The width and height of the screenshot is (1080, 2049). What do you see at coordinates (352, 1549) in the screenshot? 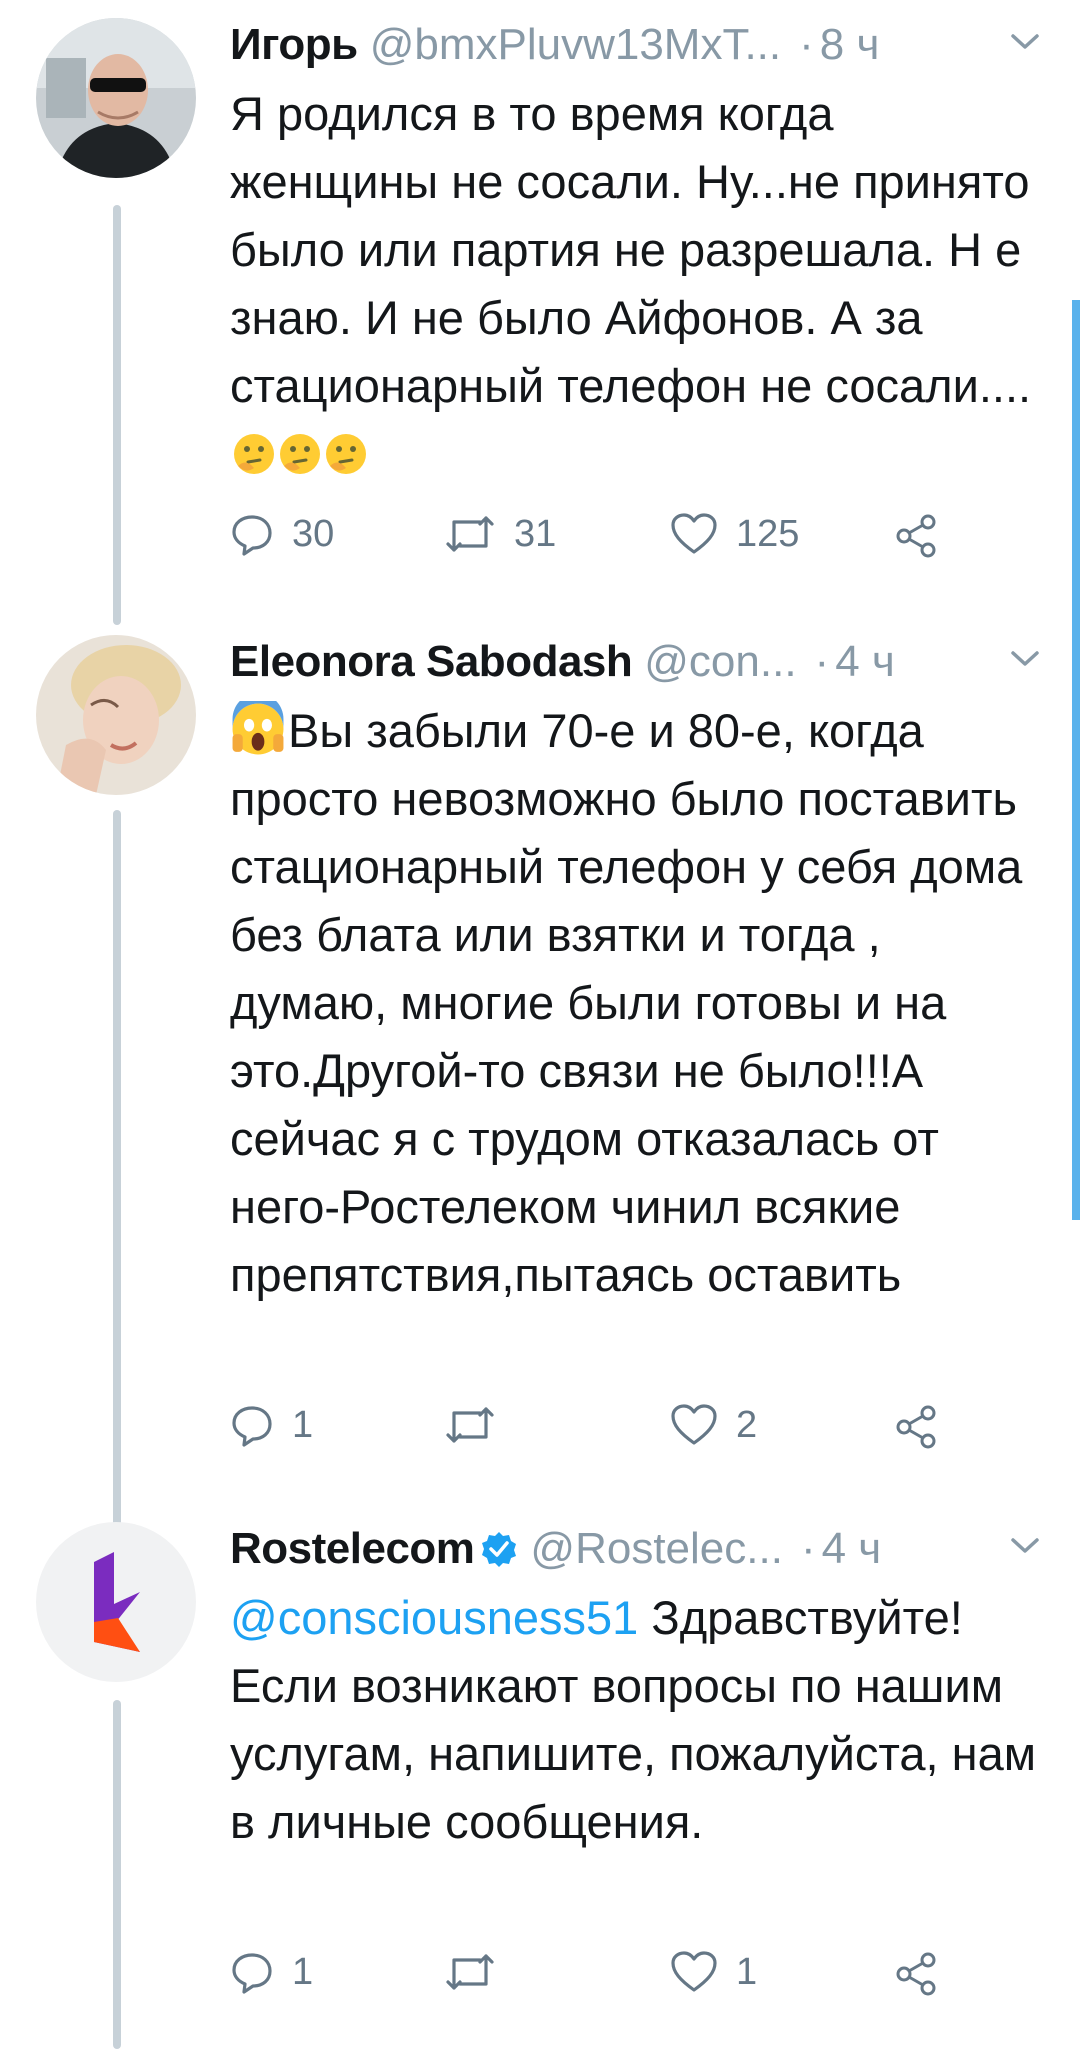
I see `display-name: Rostelecom` at bounding box center [352, 1549].